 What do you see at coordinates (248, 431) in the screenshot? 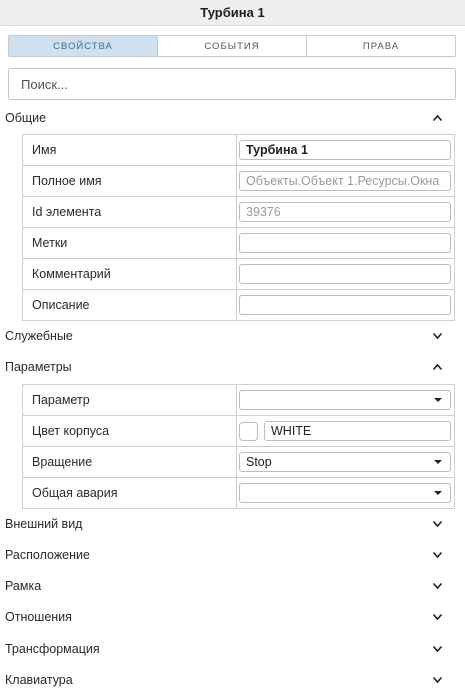
I see `color-swatch` at bounding box center [248, 431].